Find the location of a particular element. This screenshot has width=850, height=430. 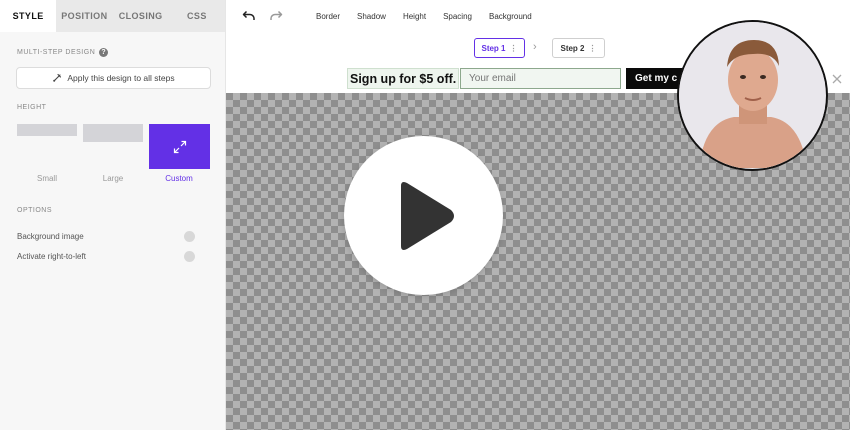

multistep-label: MULTI-STEP DESIGN is located at coordinates (56, 52).